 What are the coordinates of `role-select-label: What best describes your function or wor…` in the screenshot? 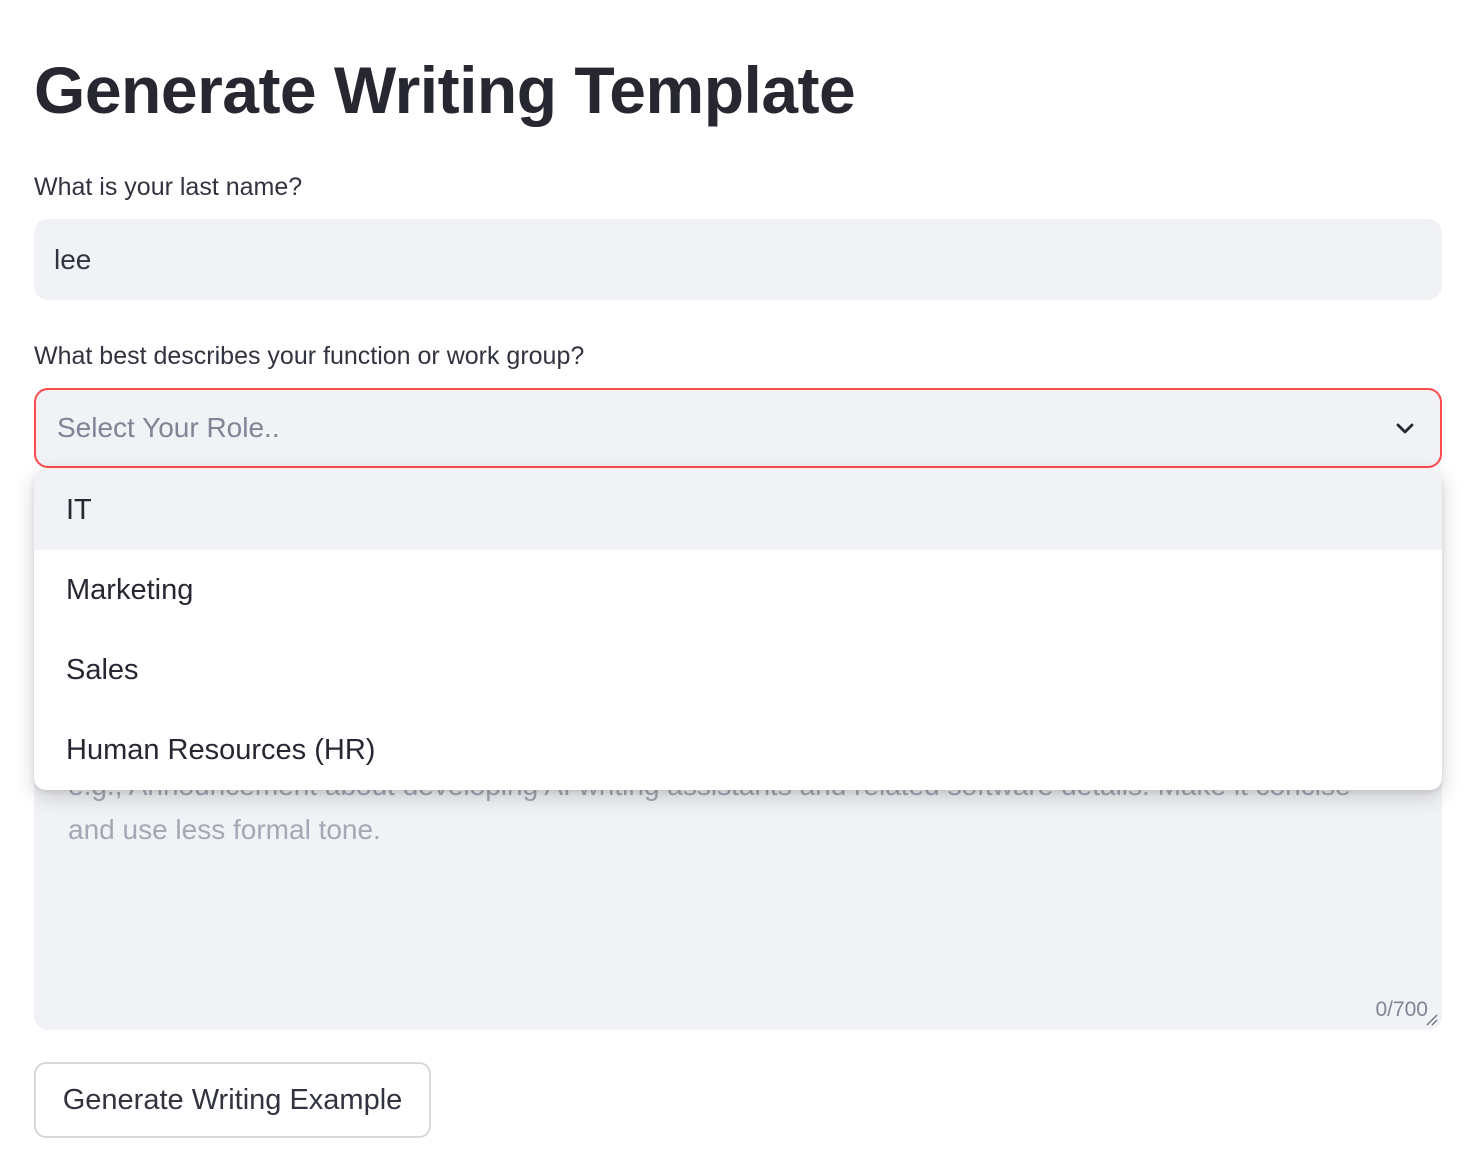 It's located at (309, 356).